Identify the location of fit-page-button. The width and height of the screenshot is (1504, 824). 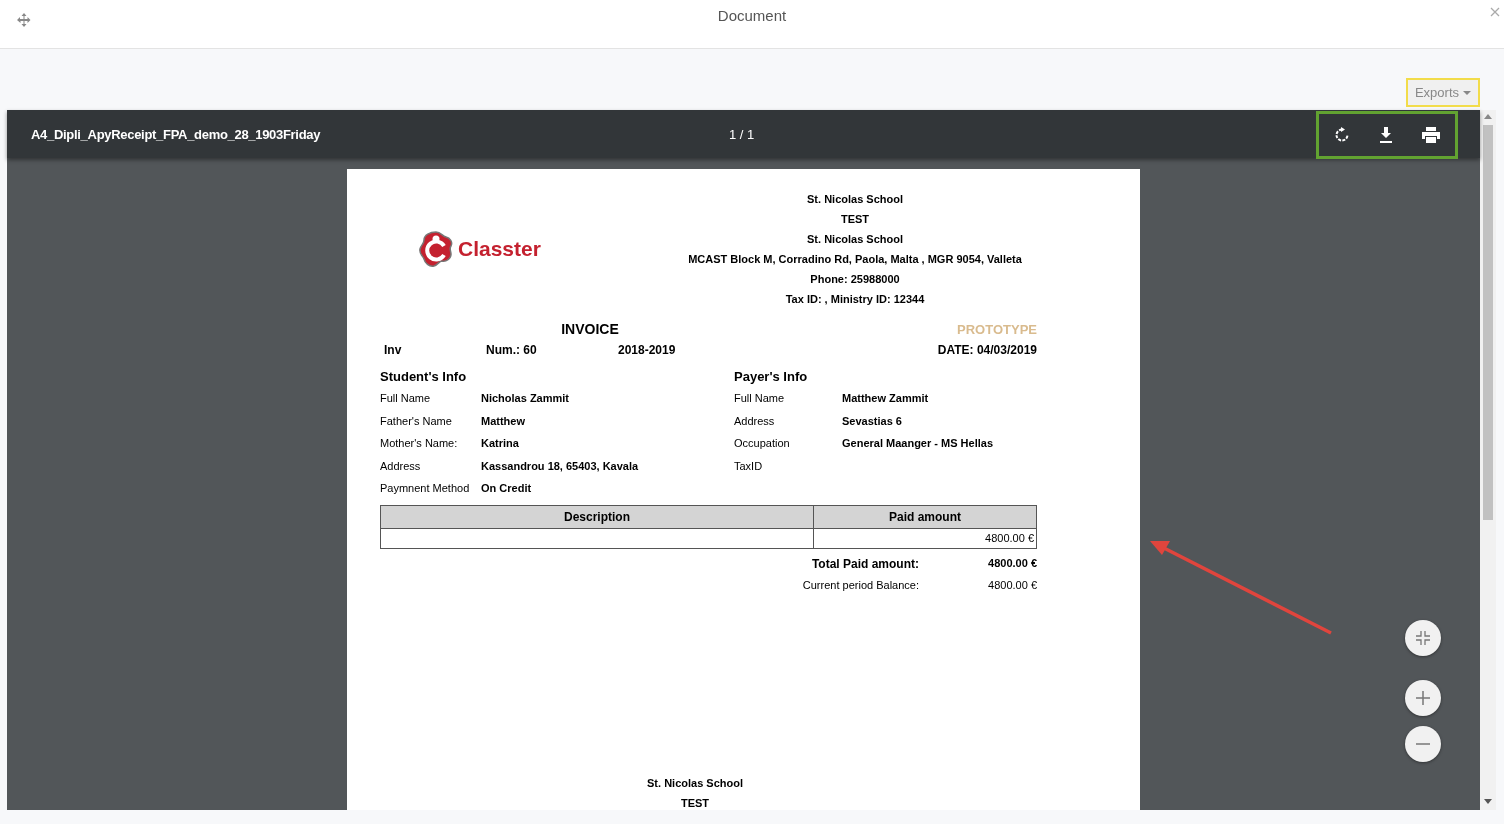
(1423, 638).